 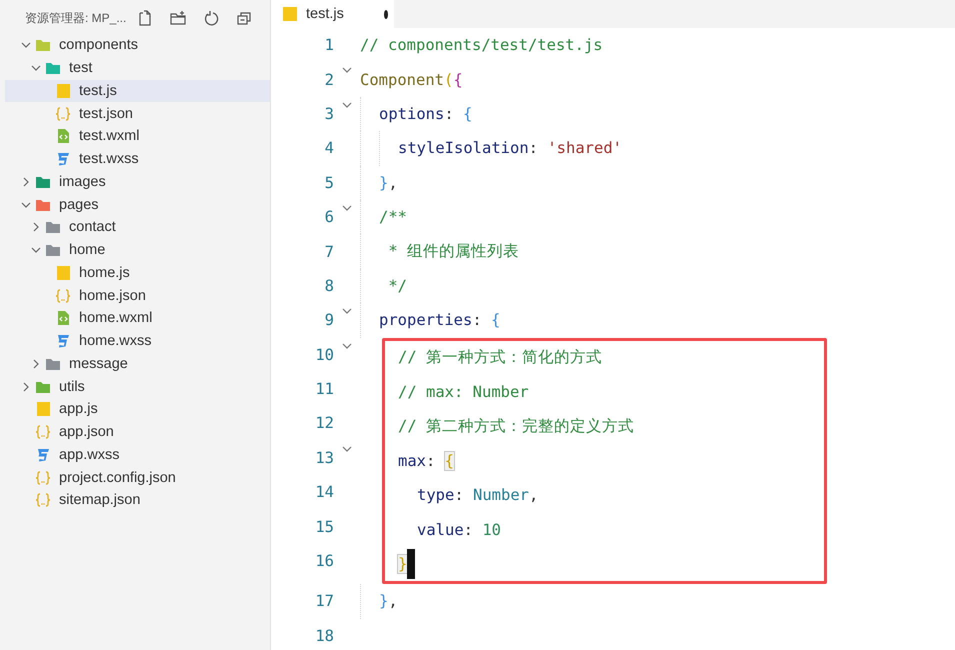 What do you see at coordinates (324, 457) in the screenshot?
I see `line-number: 13` at bounding box center [324, 457].